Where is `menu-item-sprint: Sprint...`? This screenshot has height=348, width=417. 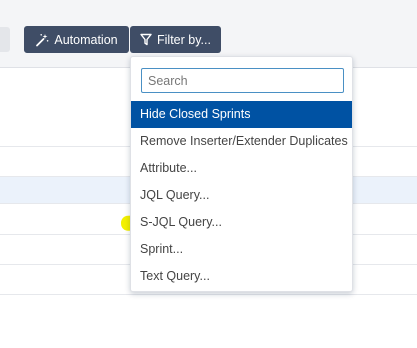
menu-item-sprint: Sprint... is located at coordinates (241, 249).